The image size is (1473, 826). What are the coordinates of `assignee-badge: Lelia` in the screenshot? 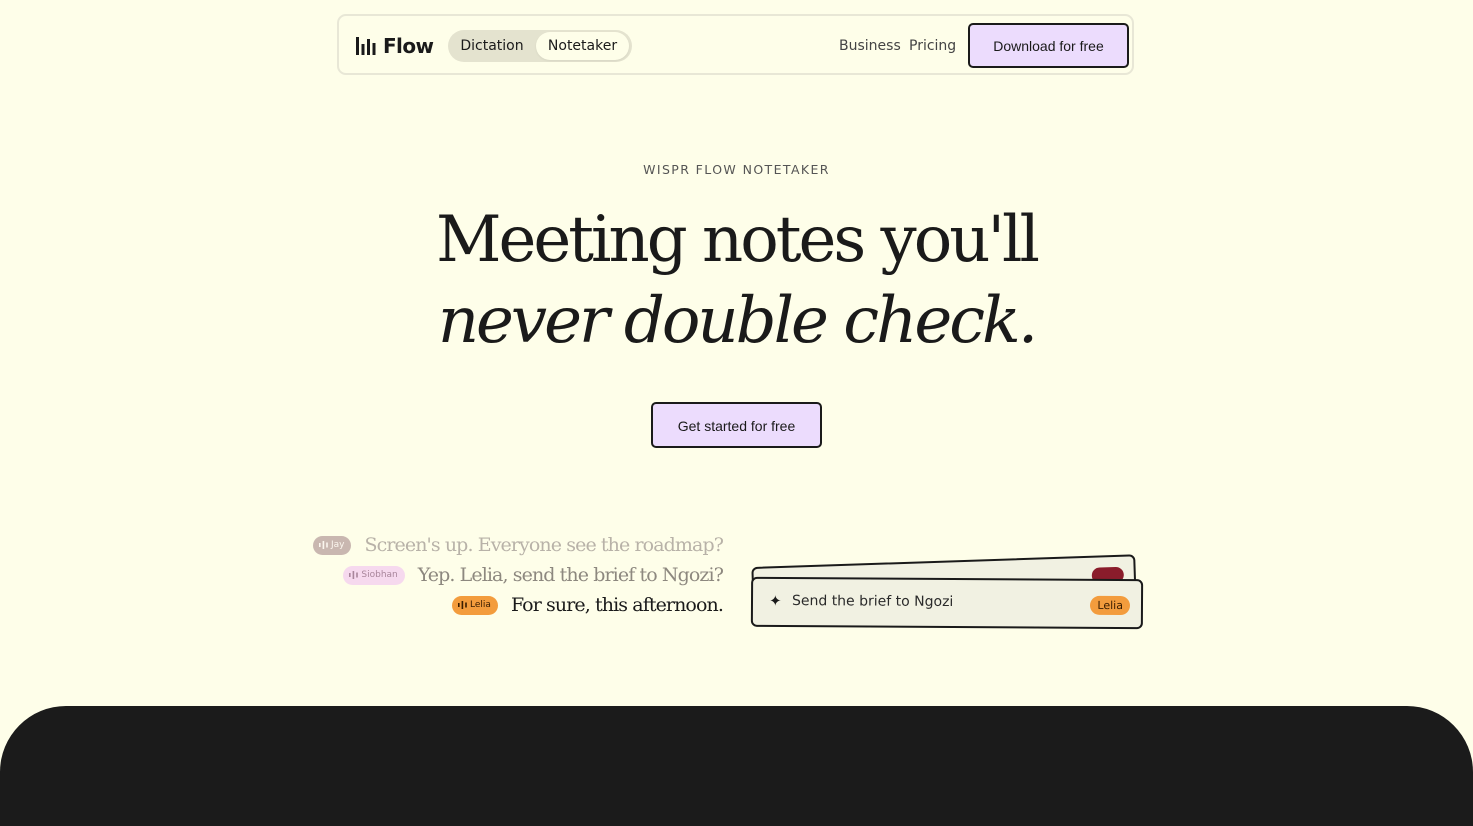 It's located at (1110, 605).